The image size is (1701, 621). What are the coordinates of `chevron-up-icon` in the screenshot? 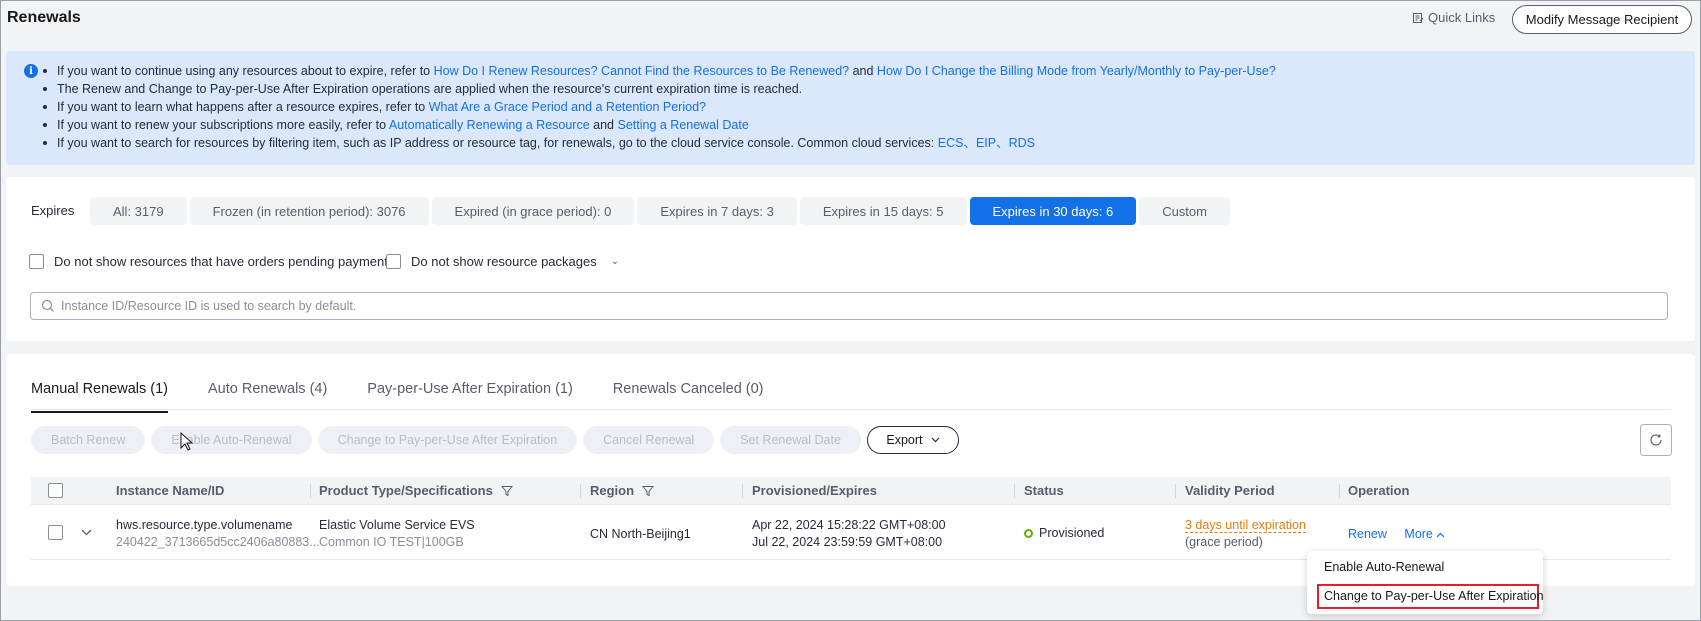 It's located at (1440, 535).